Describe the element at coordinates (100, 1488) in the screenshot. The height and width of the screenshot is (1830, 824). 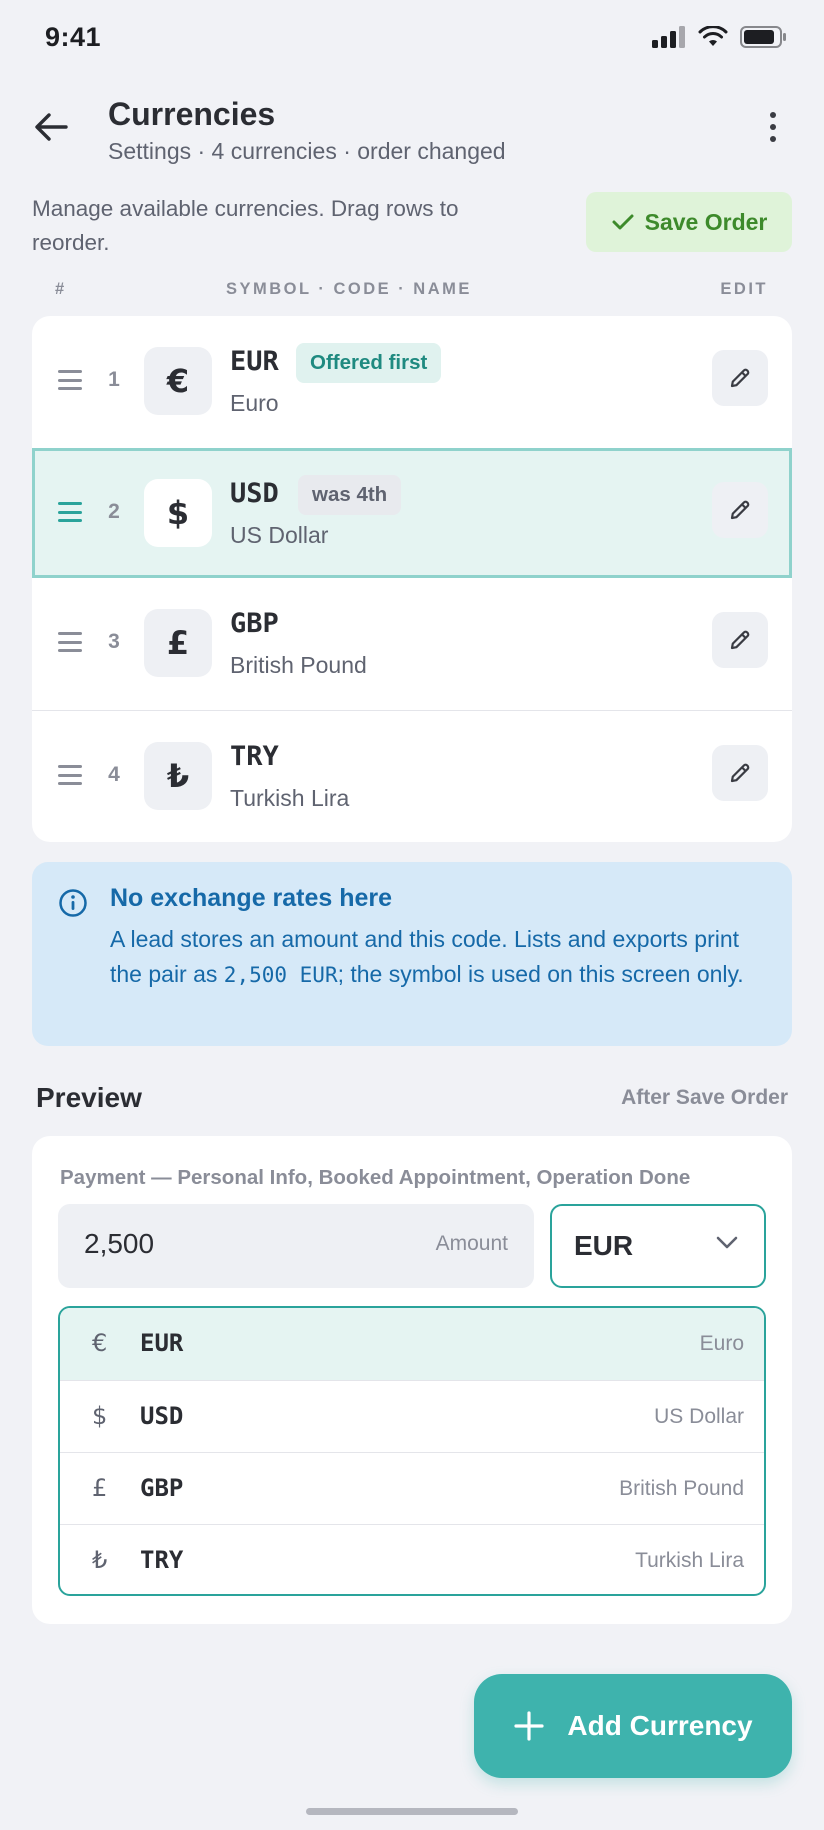
I see `option-symbol: £` at that location.